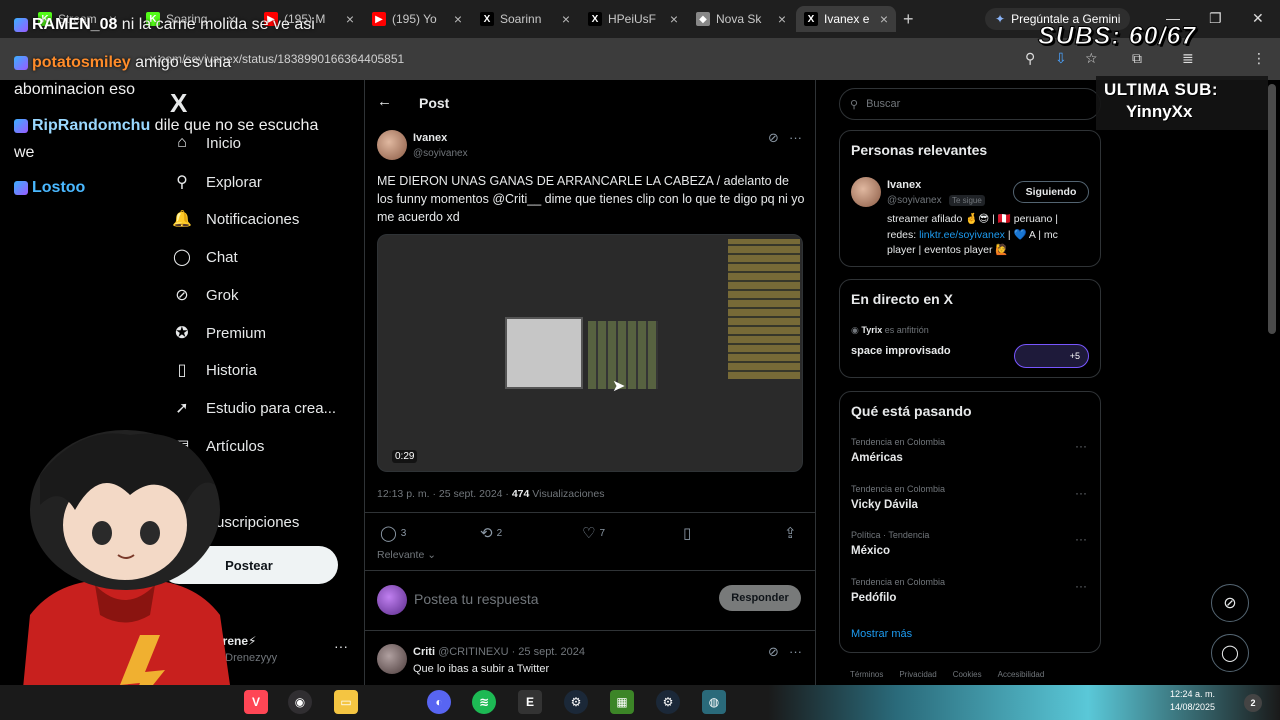 The height and width of the screenshot is (720, 1280). Describe the element at coordinates (235, 219) in the screenshot. I see `nav-item-notificaciones: 🔔 Notificaciones` at that location.